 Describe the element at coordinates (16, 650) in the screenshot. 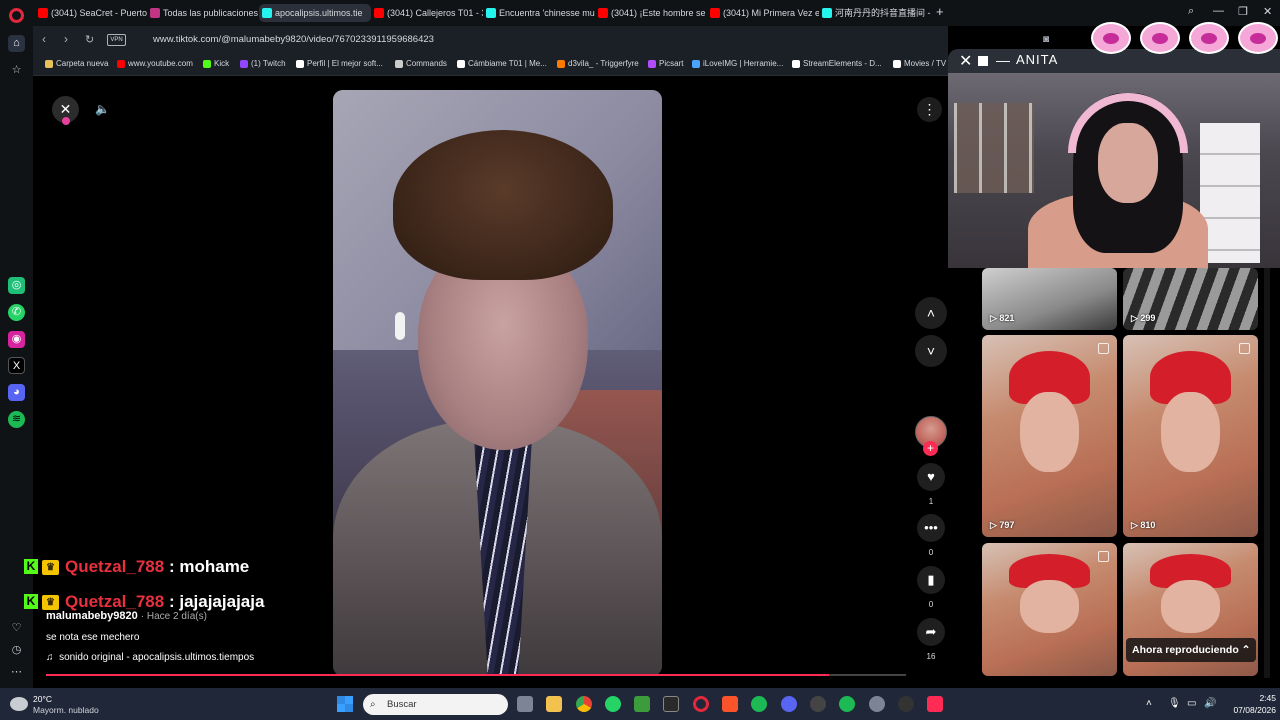

I see `history-clock-icon: ◷` at that location.